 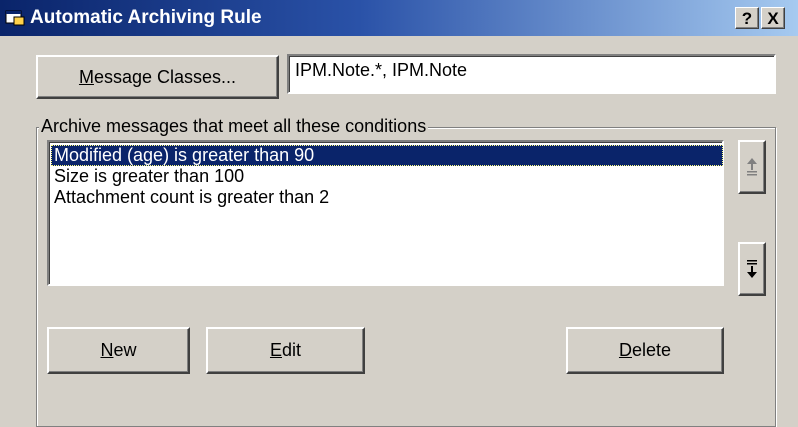 I want to click on message-classes-field: IPM.Note.*, IPM.Note, so click(x=531, y=74).